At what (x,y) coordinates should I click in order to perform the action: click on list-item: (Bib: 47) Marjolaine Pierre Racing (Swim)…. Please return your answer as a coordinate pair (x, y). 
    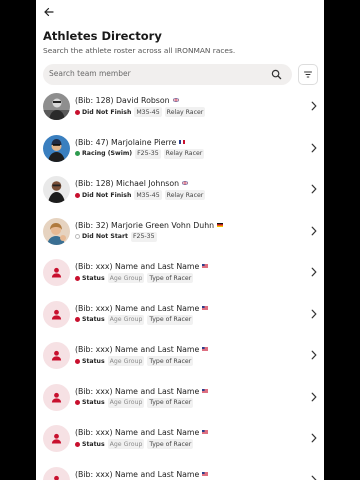
    Looking at the image, I should click on (180, 149).